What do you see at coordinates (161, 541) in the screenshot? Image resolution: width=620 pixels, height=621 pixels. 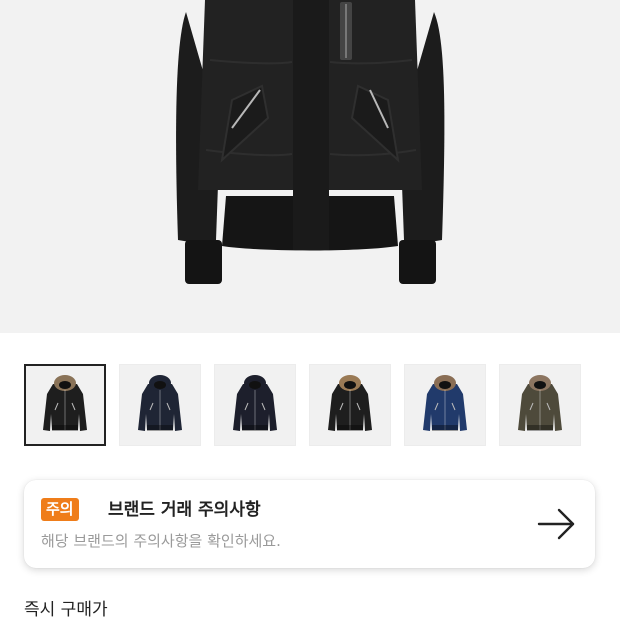 I see `notice-description: 해당 브랜드의 주의사항을 확인하세요.` at bounding box center [161, 541].